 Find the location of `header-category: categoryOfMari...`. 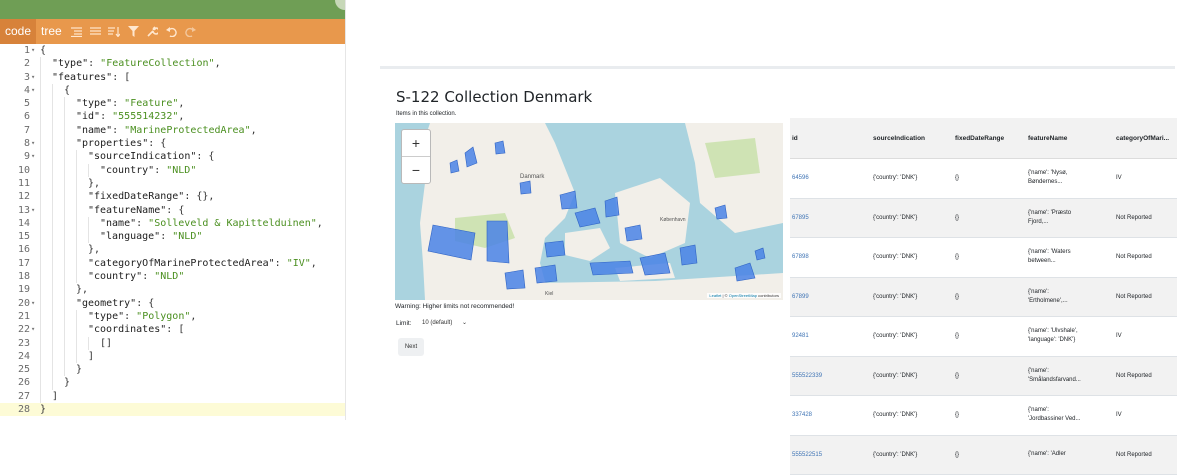

header-category: categoryOfMari... is located at coordinates (1146, 138).